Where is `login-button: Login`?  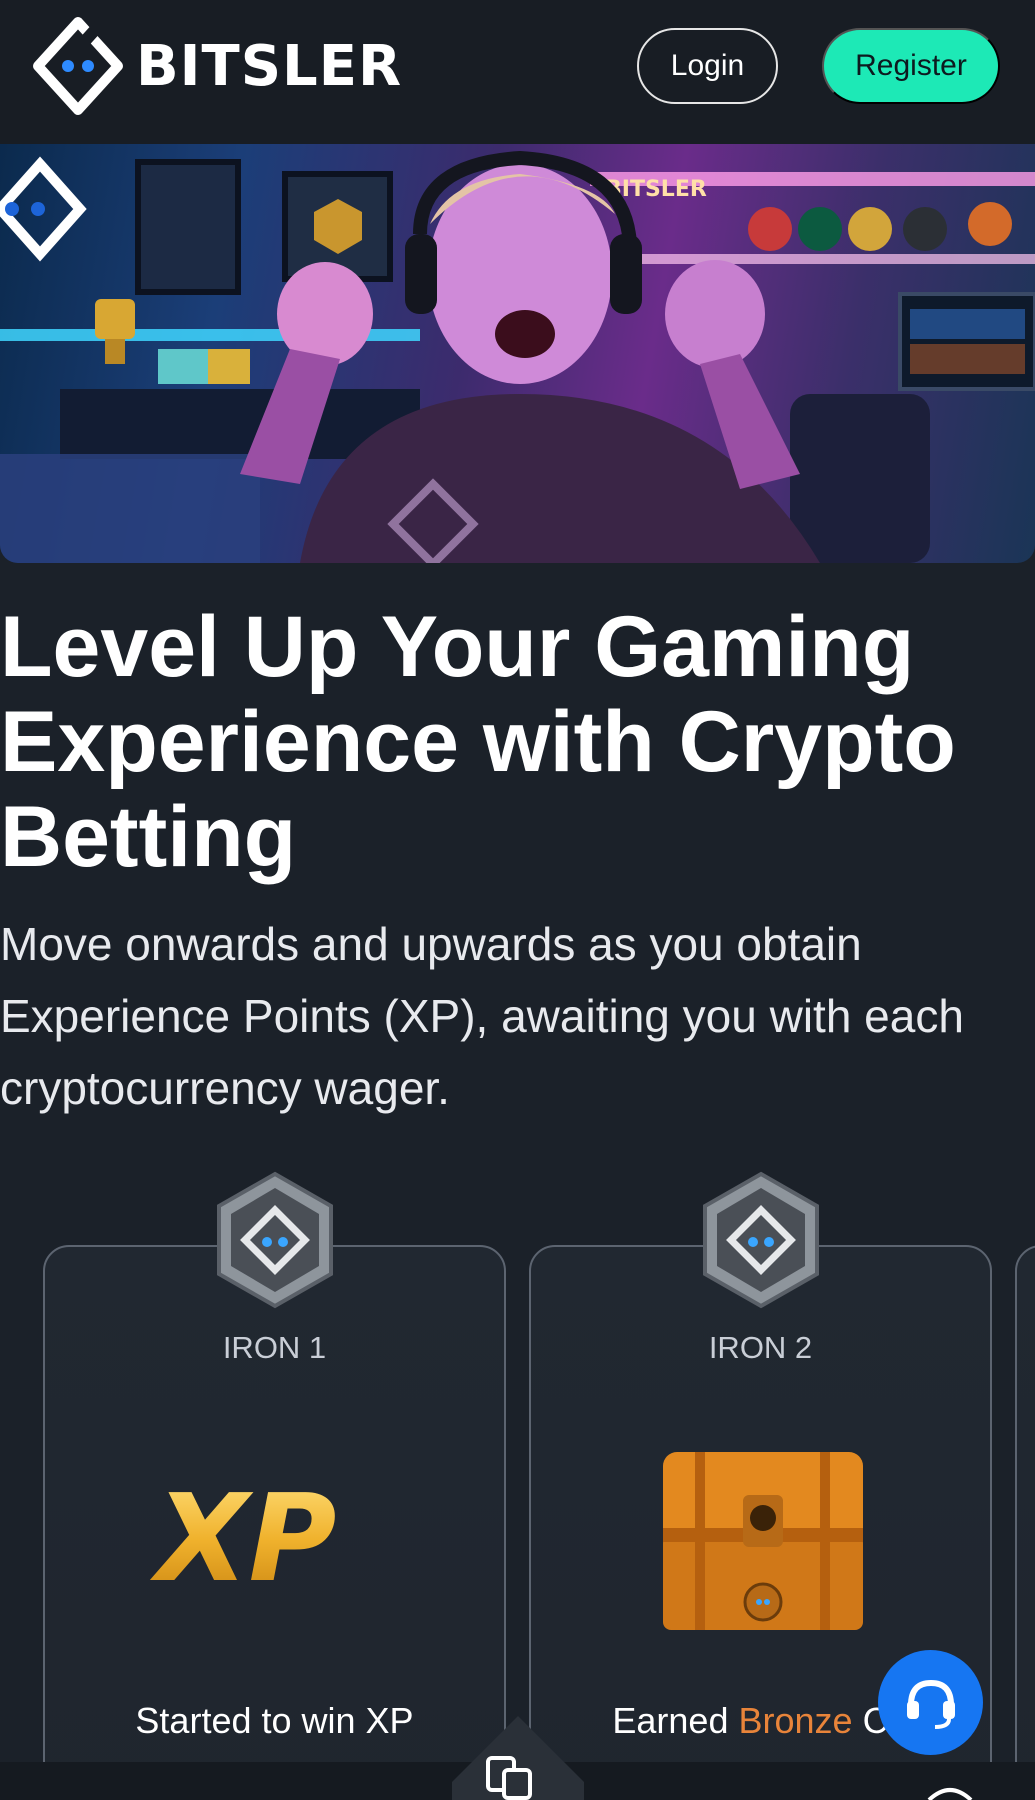 login-button: Login is located at coordinates (707, 66).